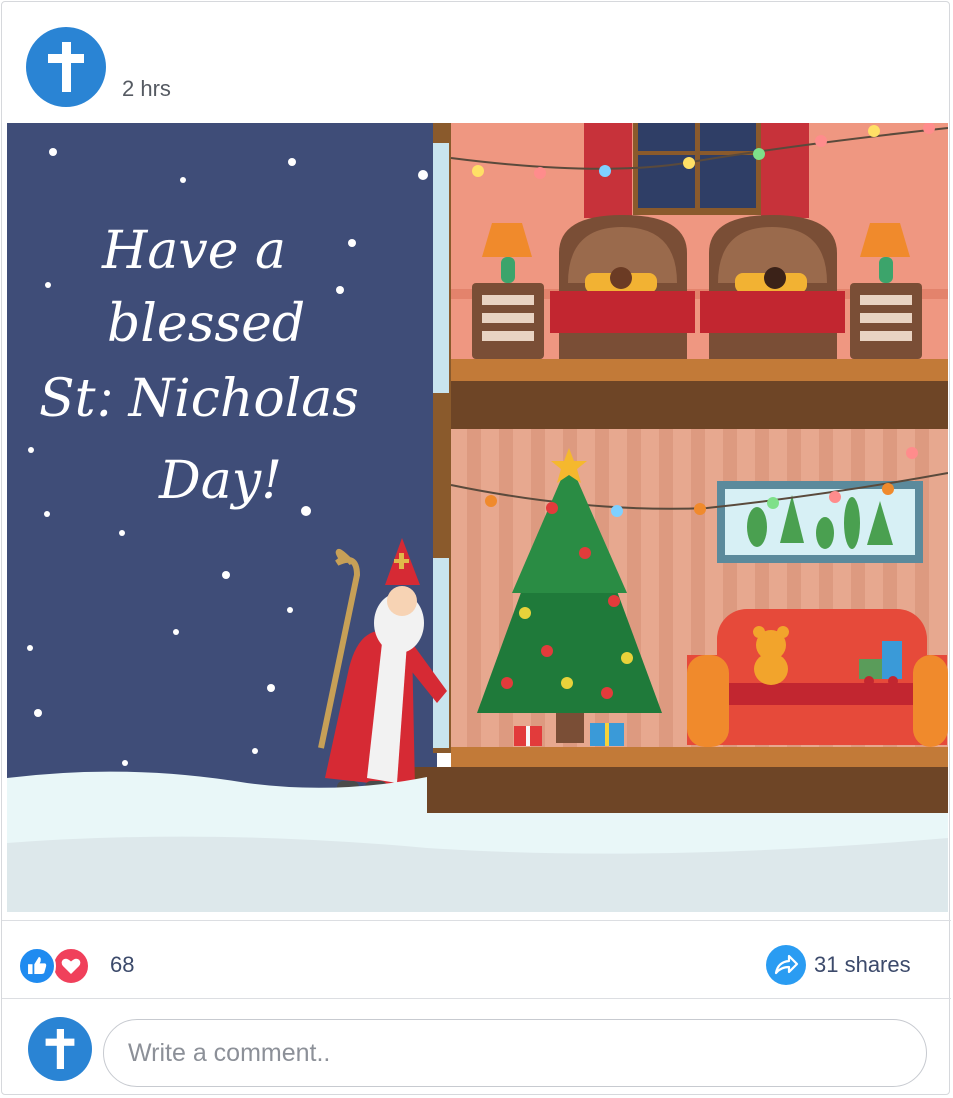  I want to click on reaction-count: 68, so click(122, 965).